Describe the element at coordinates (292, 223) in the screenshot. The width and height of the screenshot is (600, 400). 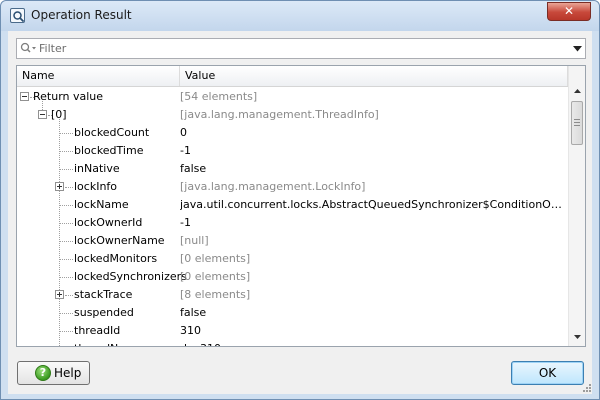
I see `tree-row-lock-owner-id: lockOwnerId -1` at that location.